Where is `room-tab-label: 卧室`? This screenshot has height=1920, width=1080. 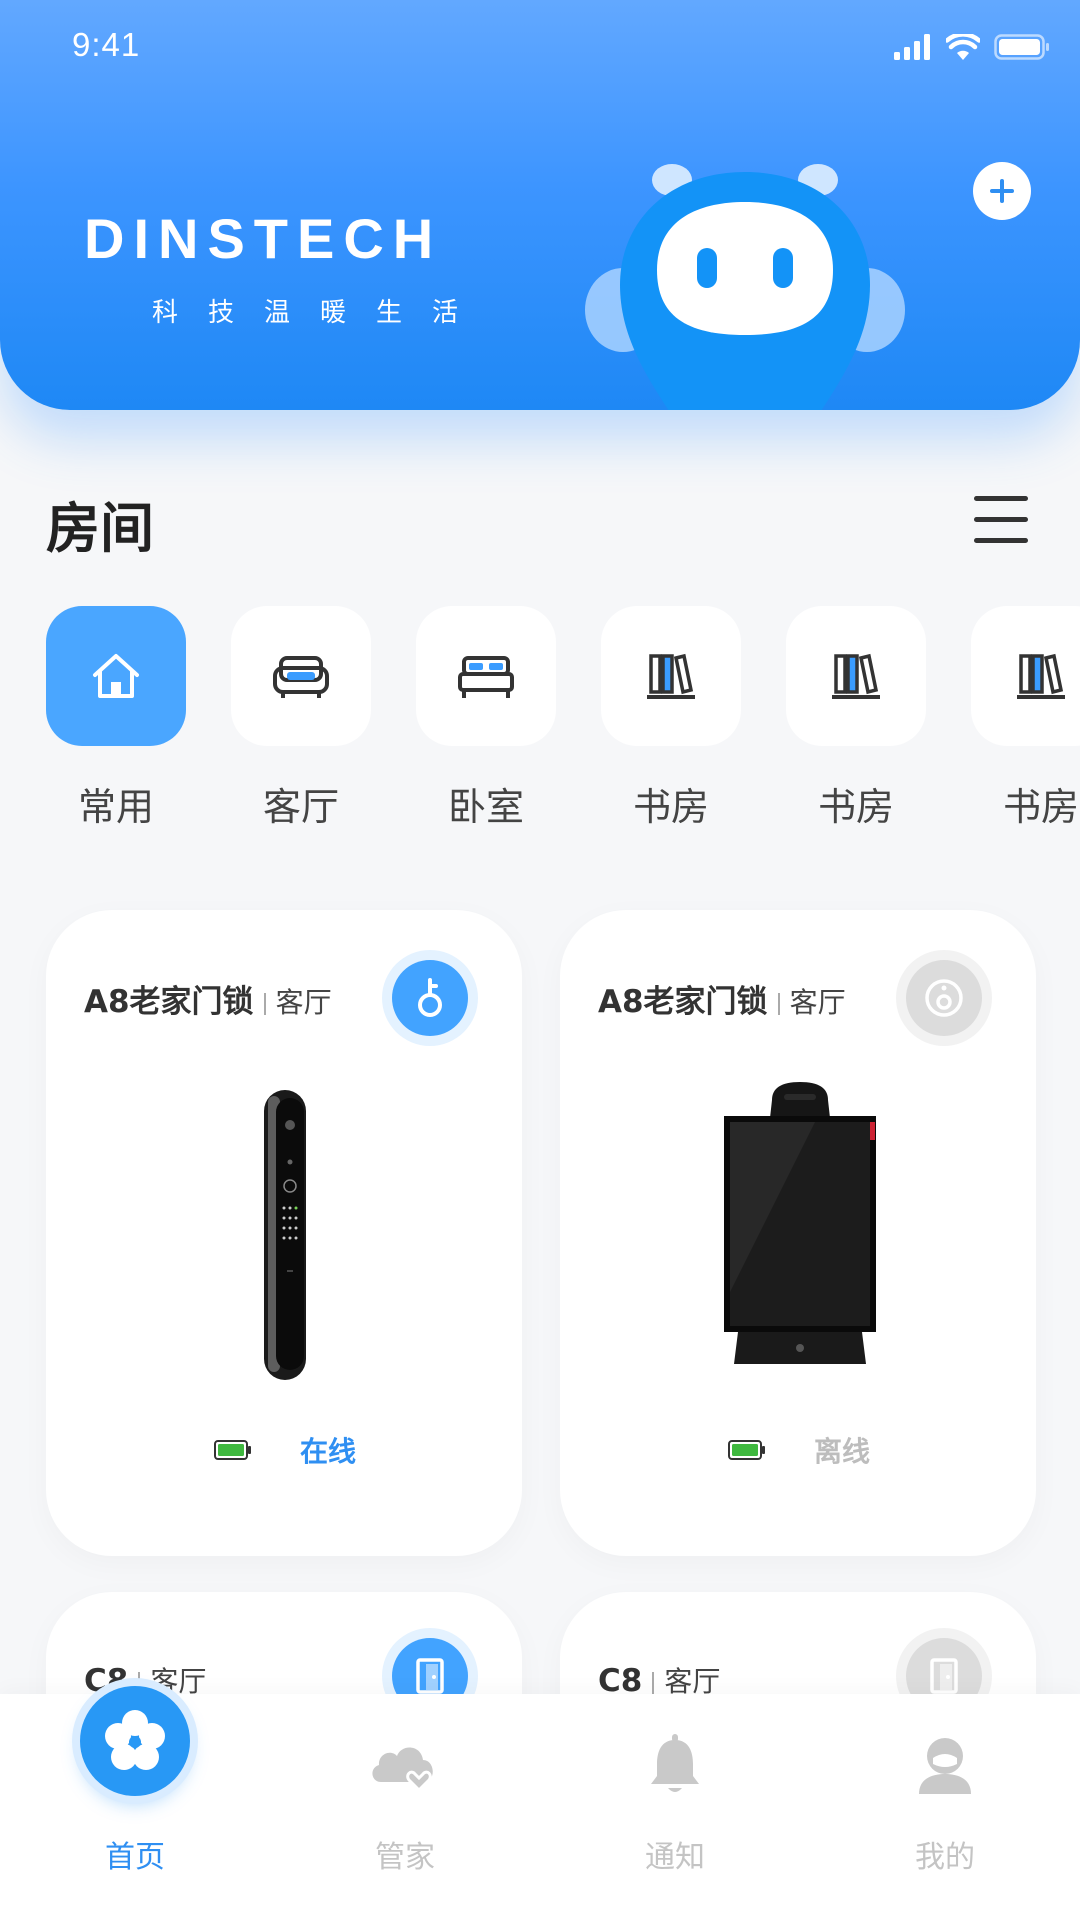 room-tab-label: 卧室 is located at coordinates (485, 805).